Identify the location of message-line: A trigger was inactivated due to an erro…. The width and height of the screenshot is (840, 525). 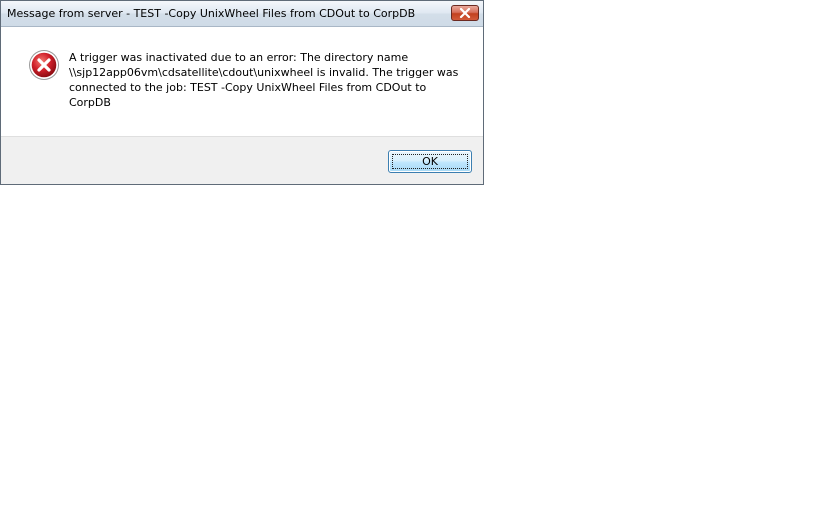
(239, 57).